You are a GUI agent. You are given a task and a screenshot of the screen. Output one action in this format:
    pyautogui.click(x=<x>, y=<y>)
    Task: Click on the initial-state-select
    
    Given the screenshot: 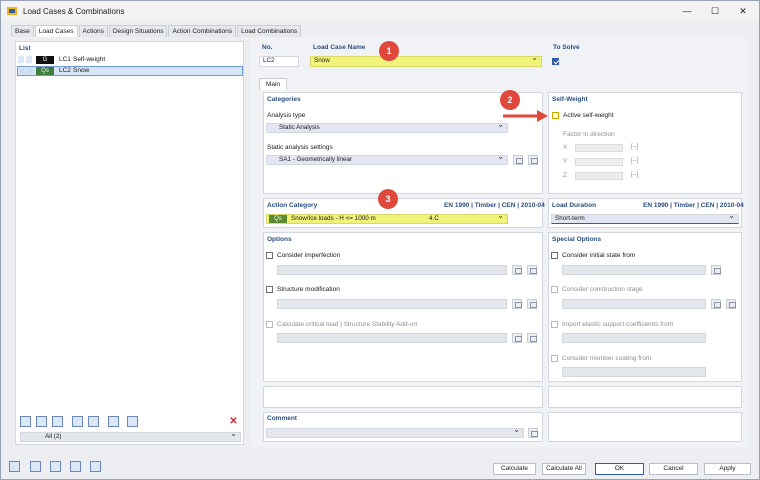 What is the action you would take?
    pyautogui.click(x=634, y=270)
    